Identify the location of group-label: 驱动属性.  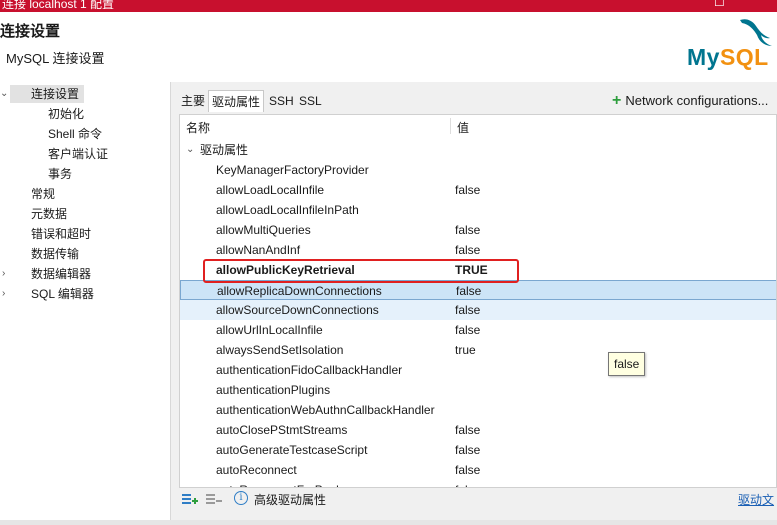
(224, 150).